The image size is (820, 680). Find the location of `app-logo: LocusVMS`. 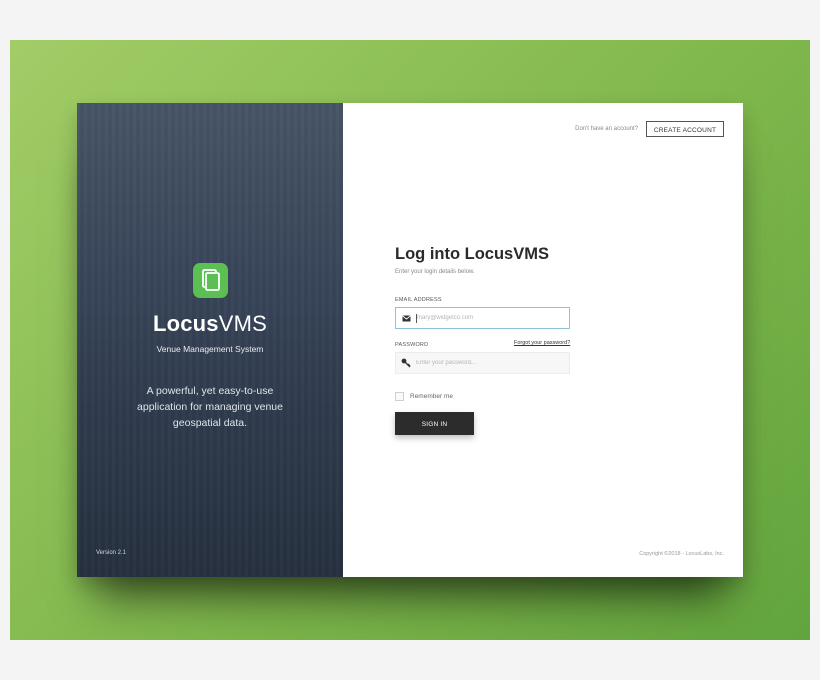

app-logo: LocusVMS is located at coordinates (210, 324).